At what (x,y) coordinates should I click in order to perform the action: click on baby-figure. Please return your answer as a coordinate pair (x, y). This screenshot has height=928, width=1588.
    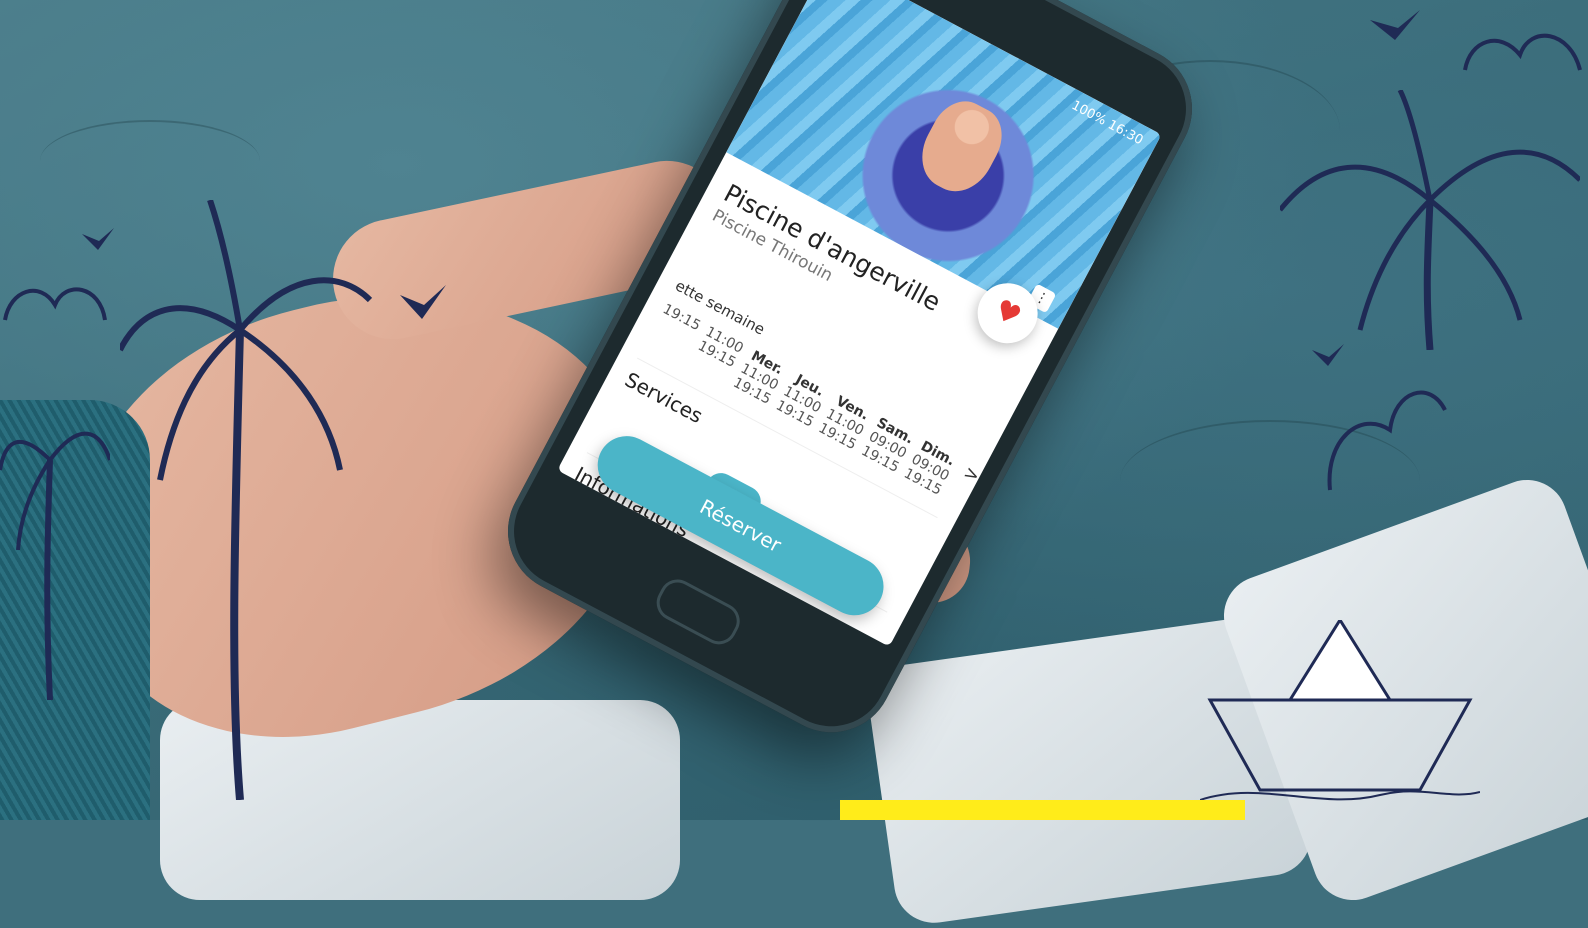
    Looking at the image, I should click on (961, 147).